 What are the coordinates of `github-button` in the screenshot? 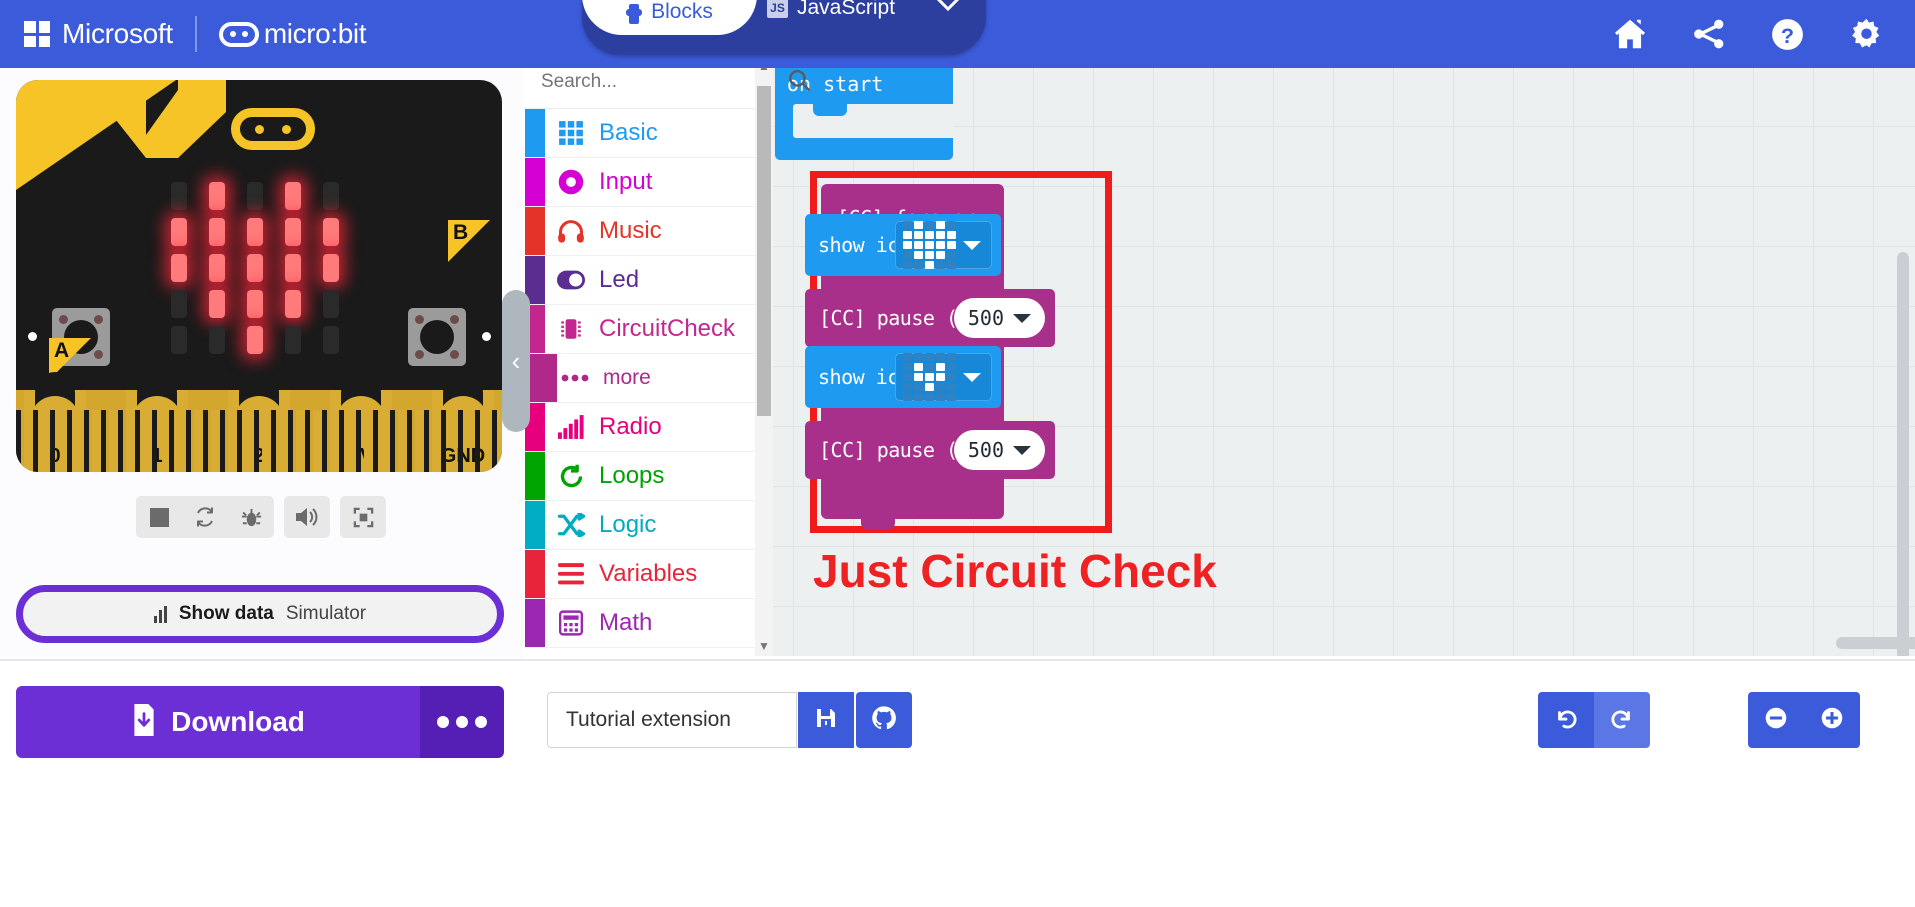 It's located at (884, 720).